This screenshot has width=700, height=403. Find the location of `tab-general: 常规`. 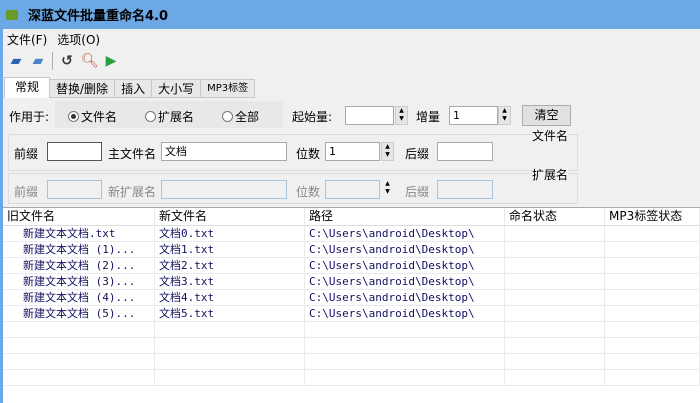

tab-general: 常规 is located at coordinates (27, 87).